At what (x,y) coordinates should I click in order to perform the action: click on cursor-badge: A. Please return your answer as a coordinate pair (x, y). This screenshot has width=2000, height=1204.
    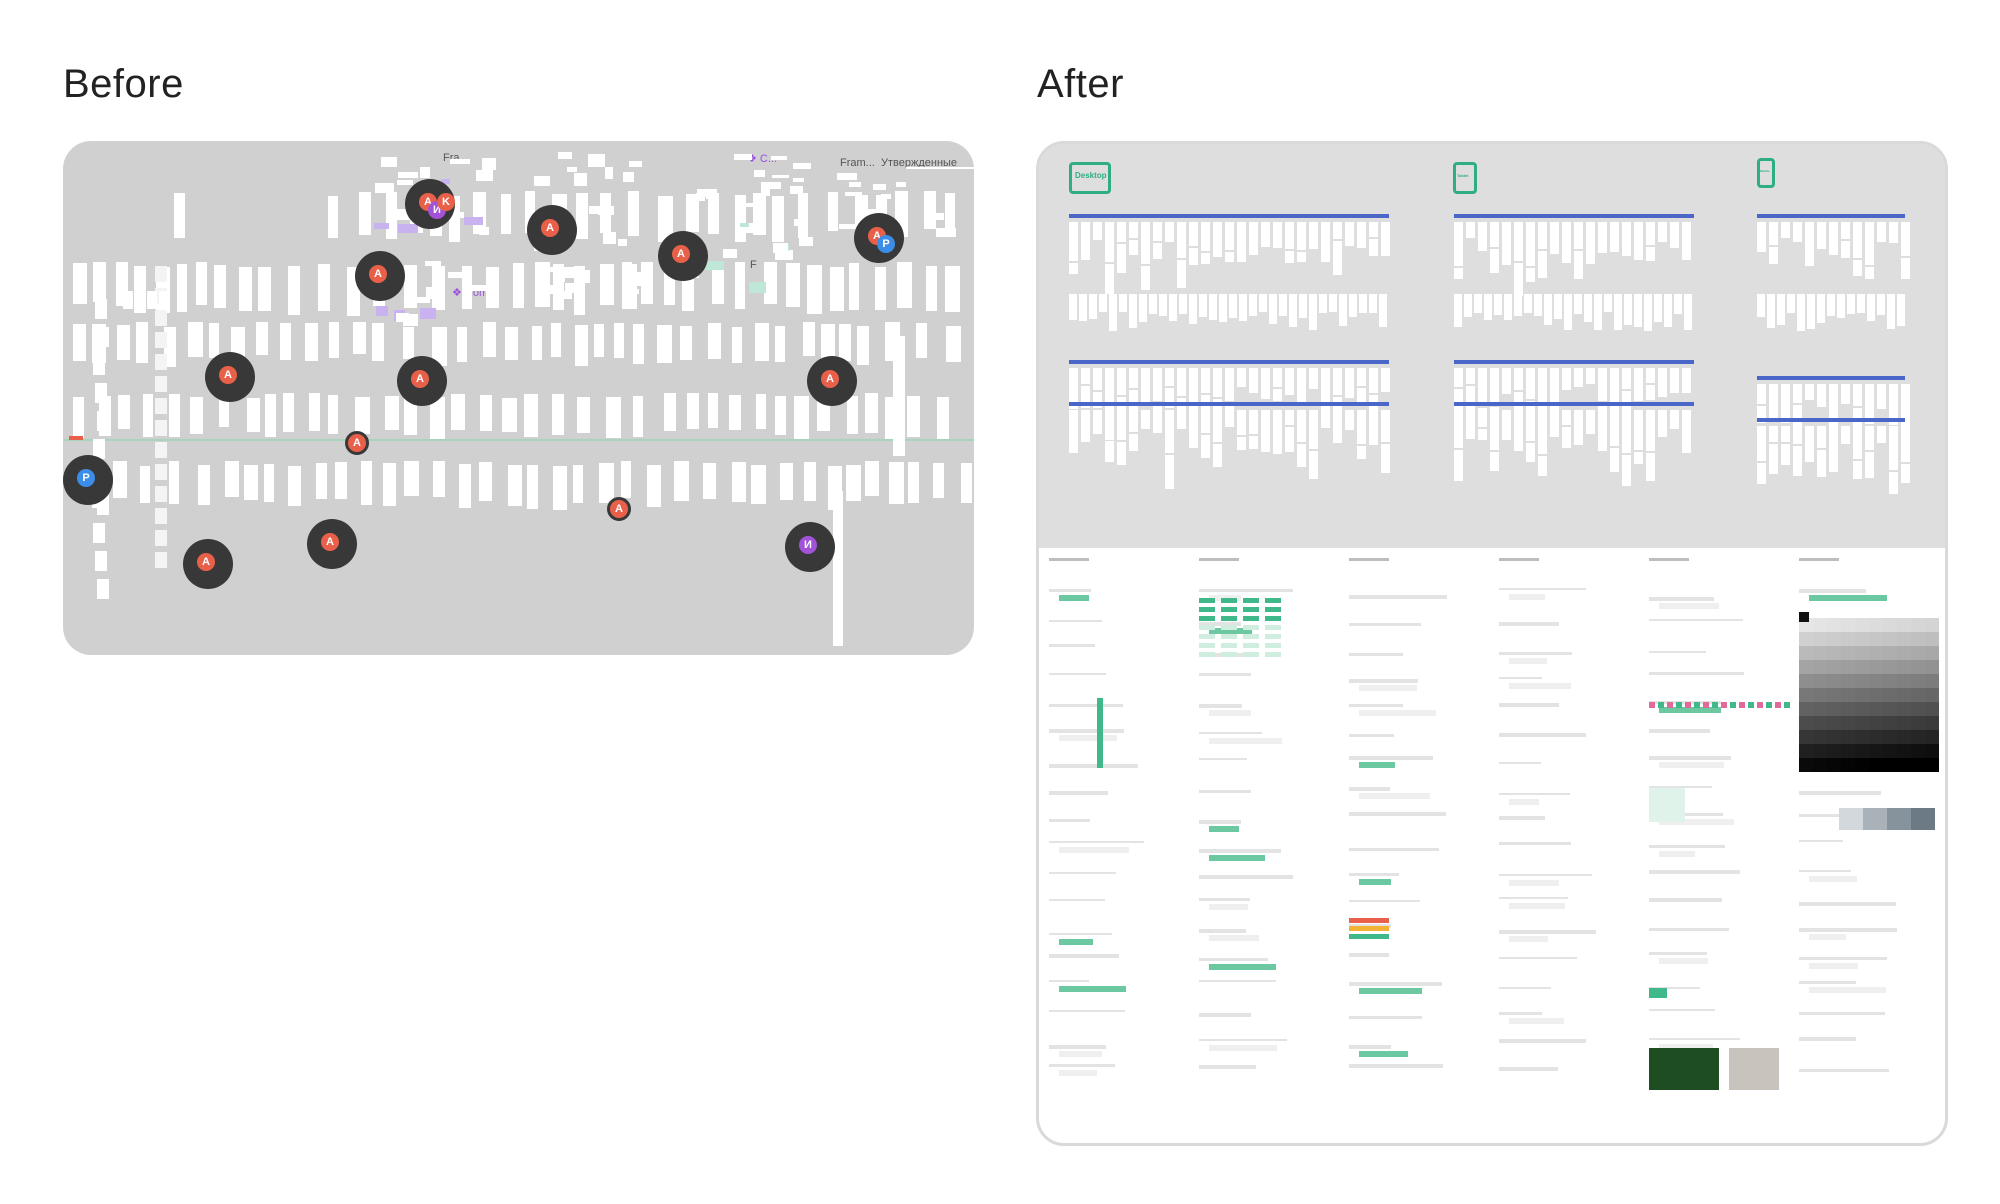
    Looking at the image, I should click on (681, 254).